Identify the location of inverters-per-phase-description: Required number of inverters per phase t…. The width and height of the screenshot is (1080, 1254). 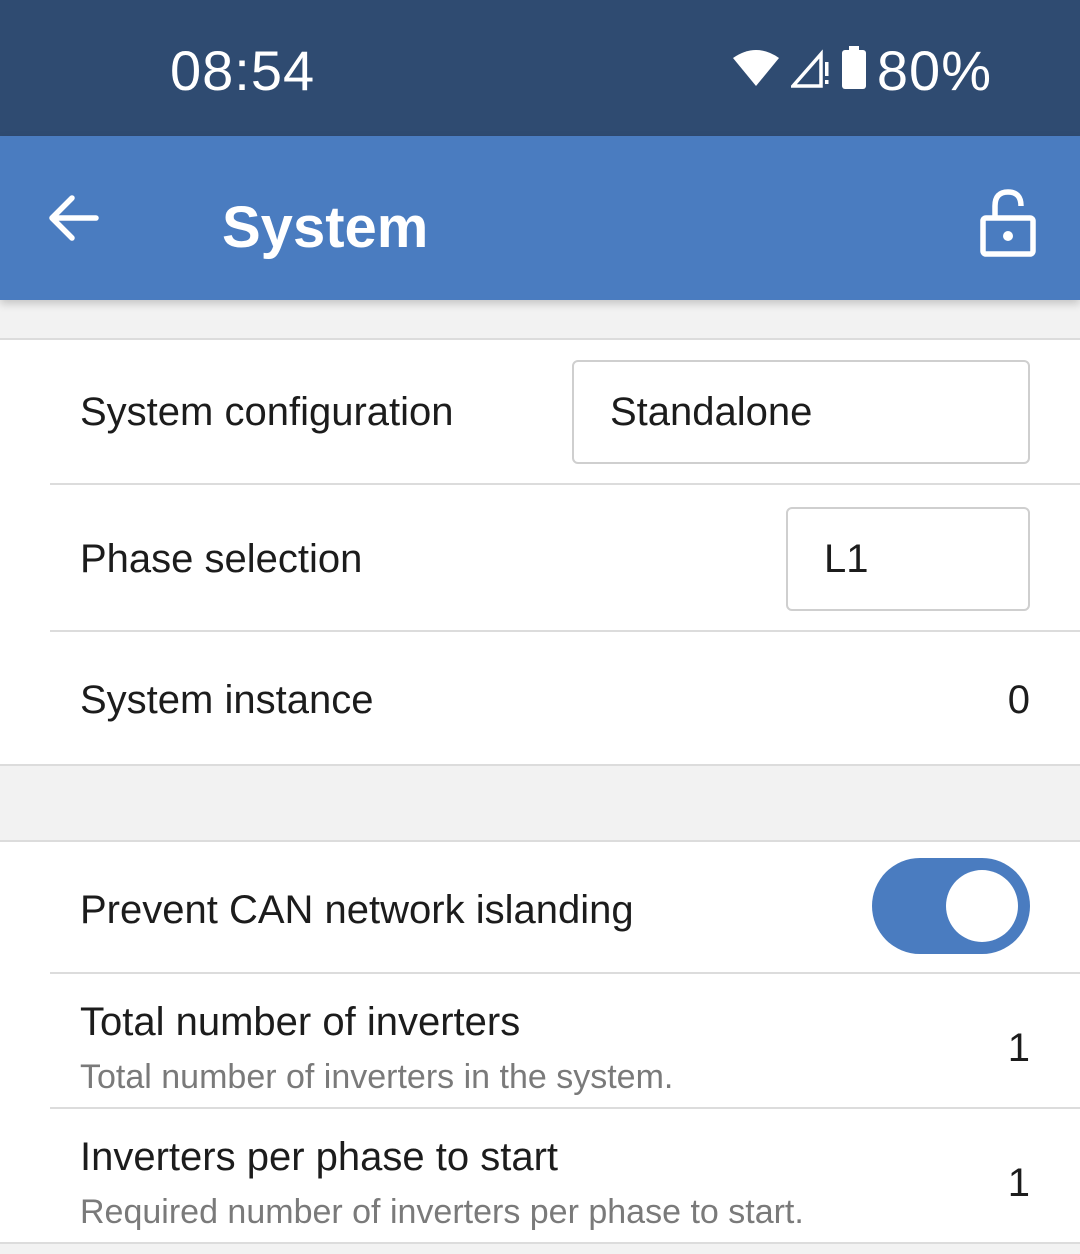
(442, 1212).